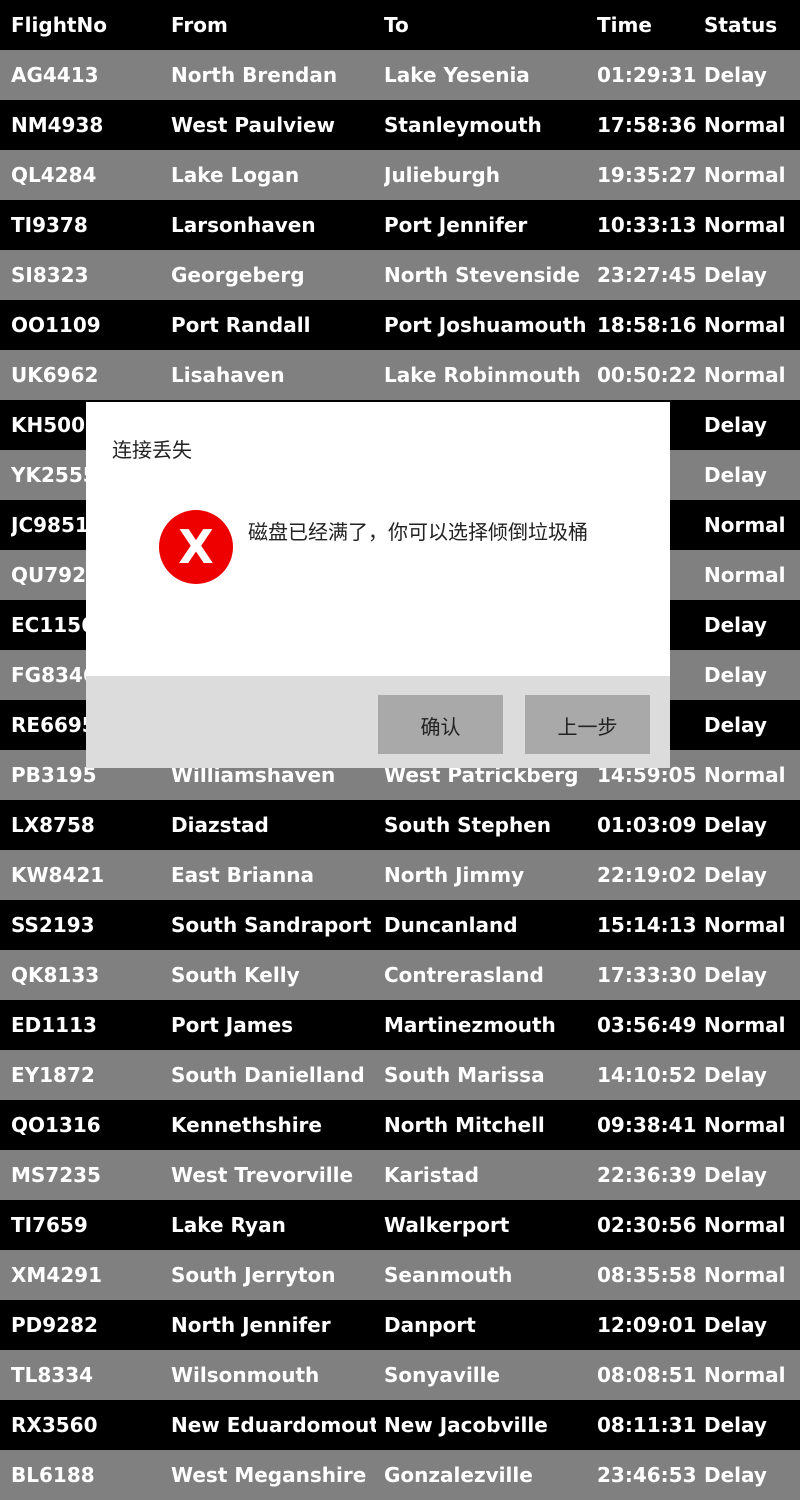 Image resolution: width=800 pixels, height=1500 pixels. I want to click on header-status: Status, so click(741, 25).